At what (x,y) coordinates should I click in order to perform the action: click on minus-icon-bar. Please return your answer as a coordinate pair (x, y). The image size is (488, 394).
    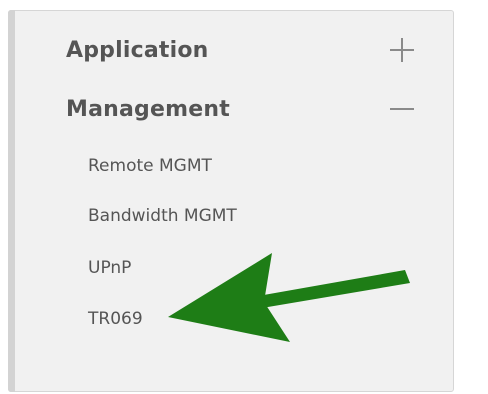
    Looking at the image, I should click on (402, 109).